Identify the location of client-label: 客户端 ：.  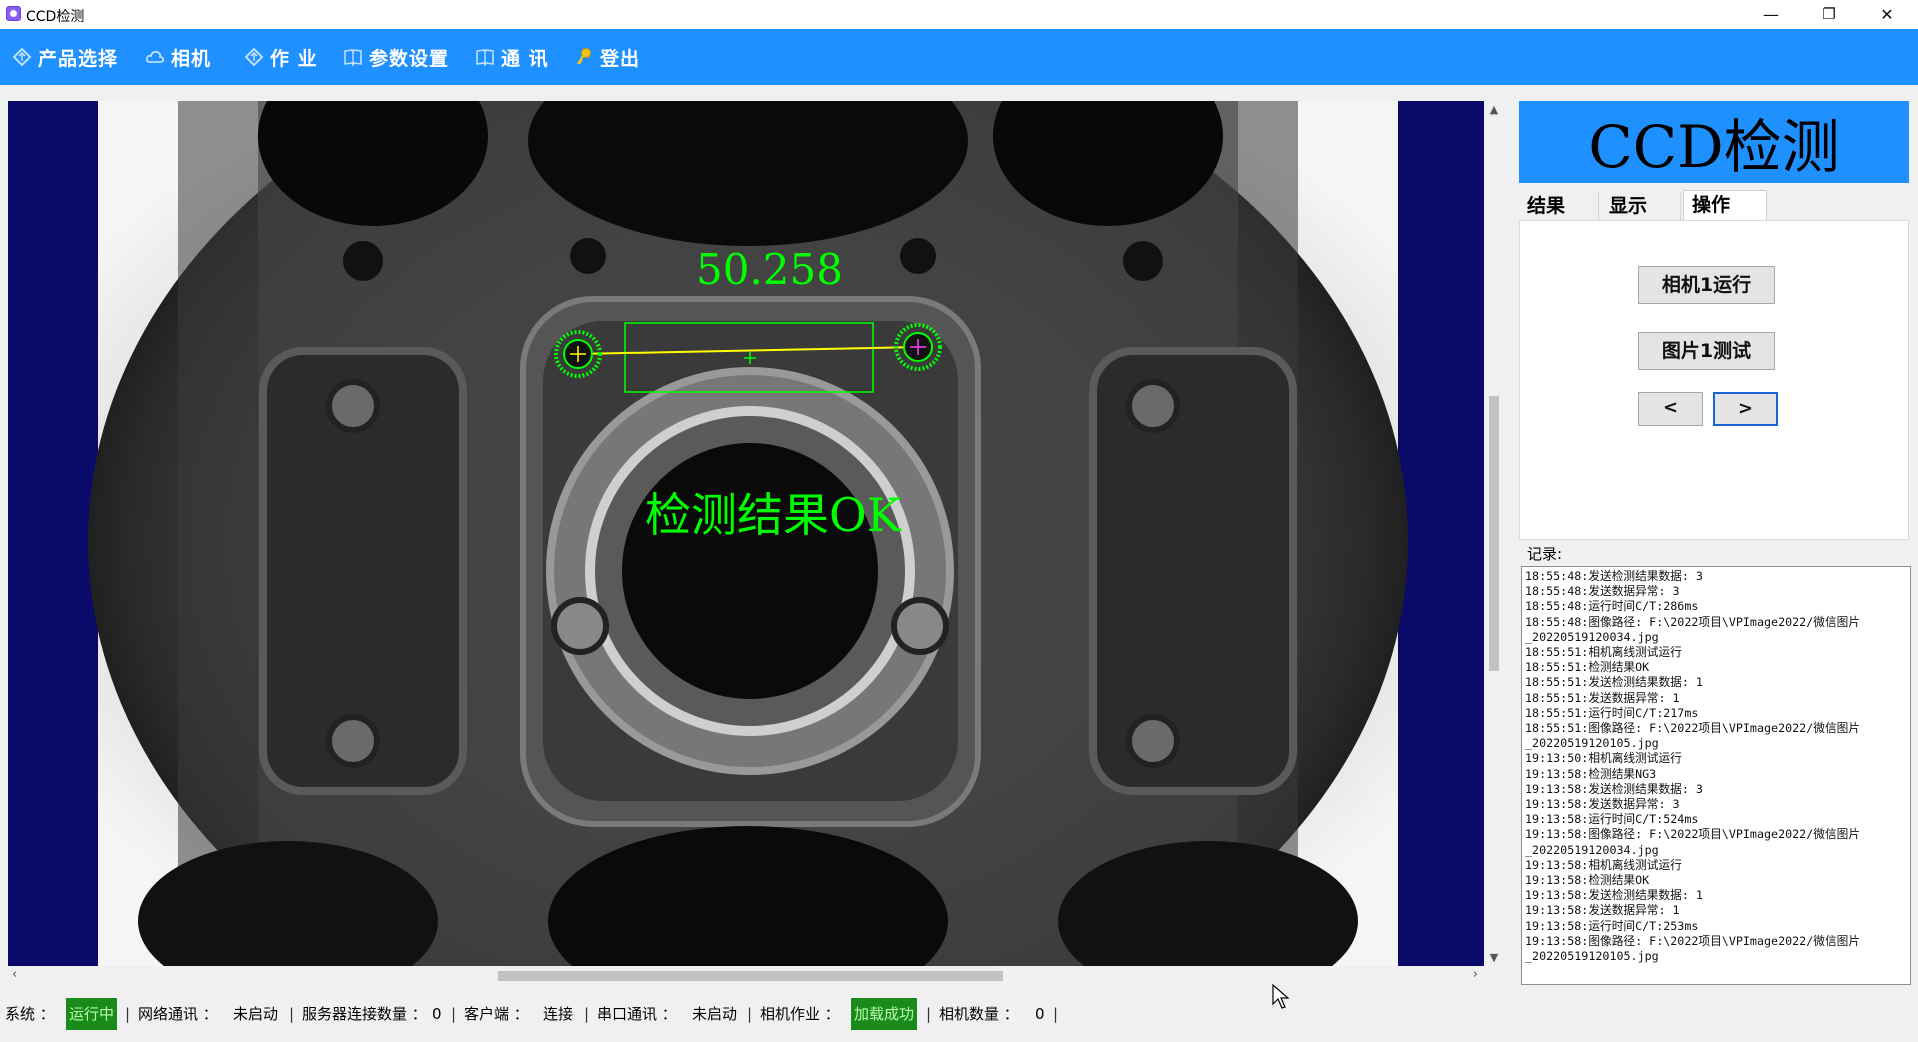
(496, 1014).